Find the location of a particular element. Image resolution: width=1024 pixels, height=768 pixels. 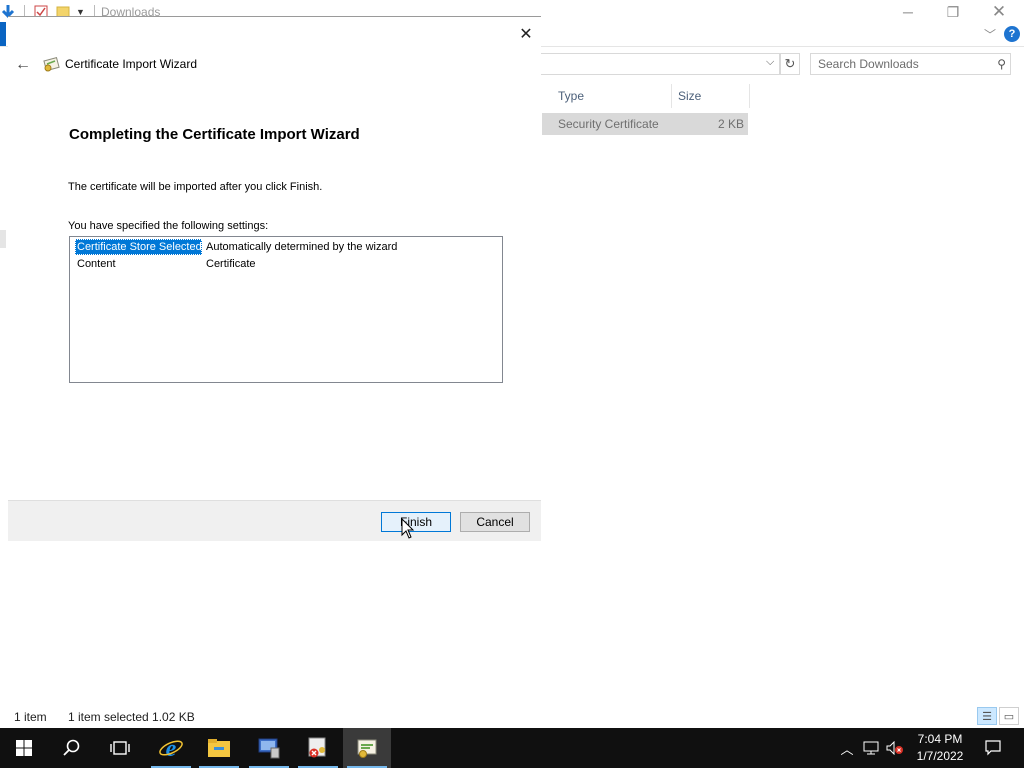

svg-text: e is located at coordinates (171, 748).